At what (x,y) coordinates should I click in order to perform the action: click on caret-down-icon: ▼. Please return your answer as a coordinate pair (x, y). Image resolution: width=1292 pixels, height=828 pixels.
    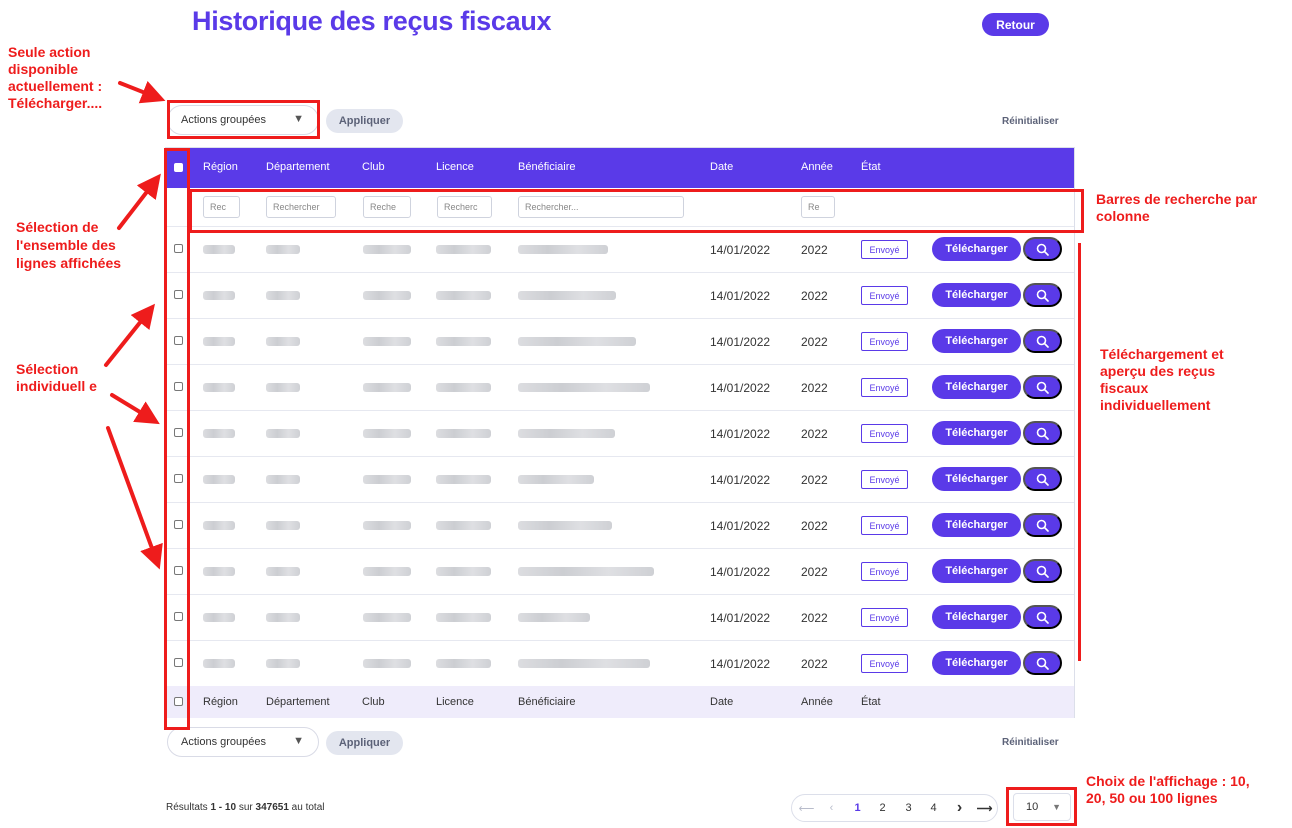
    Looking at the image, I should click on (298, 741).